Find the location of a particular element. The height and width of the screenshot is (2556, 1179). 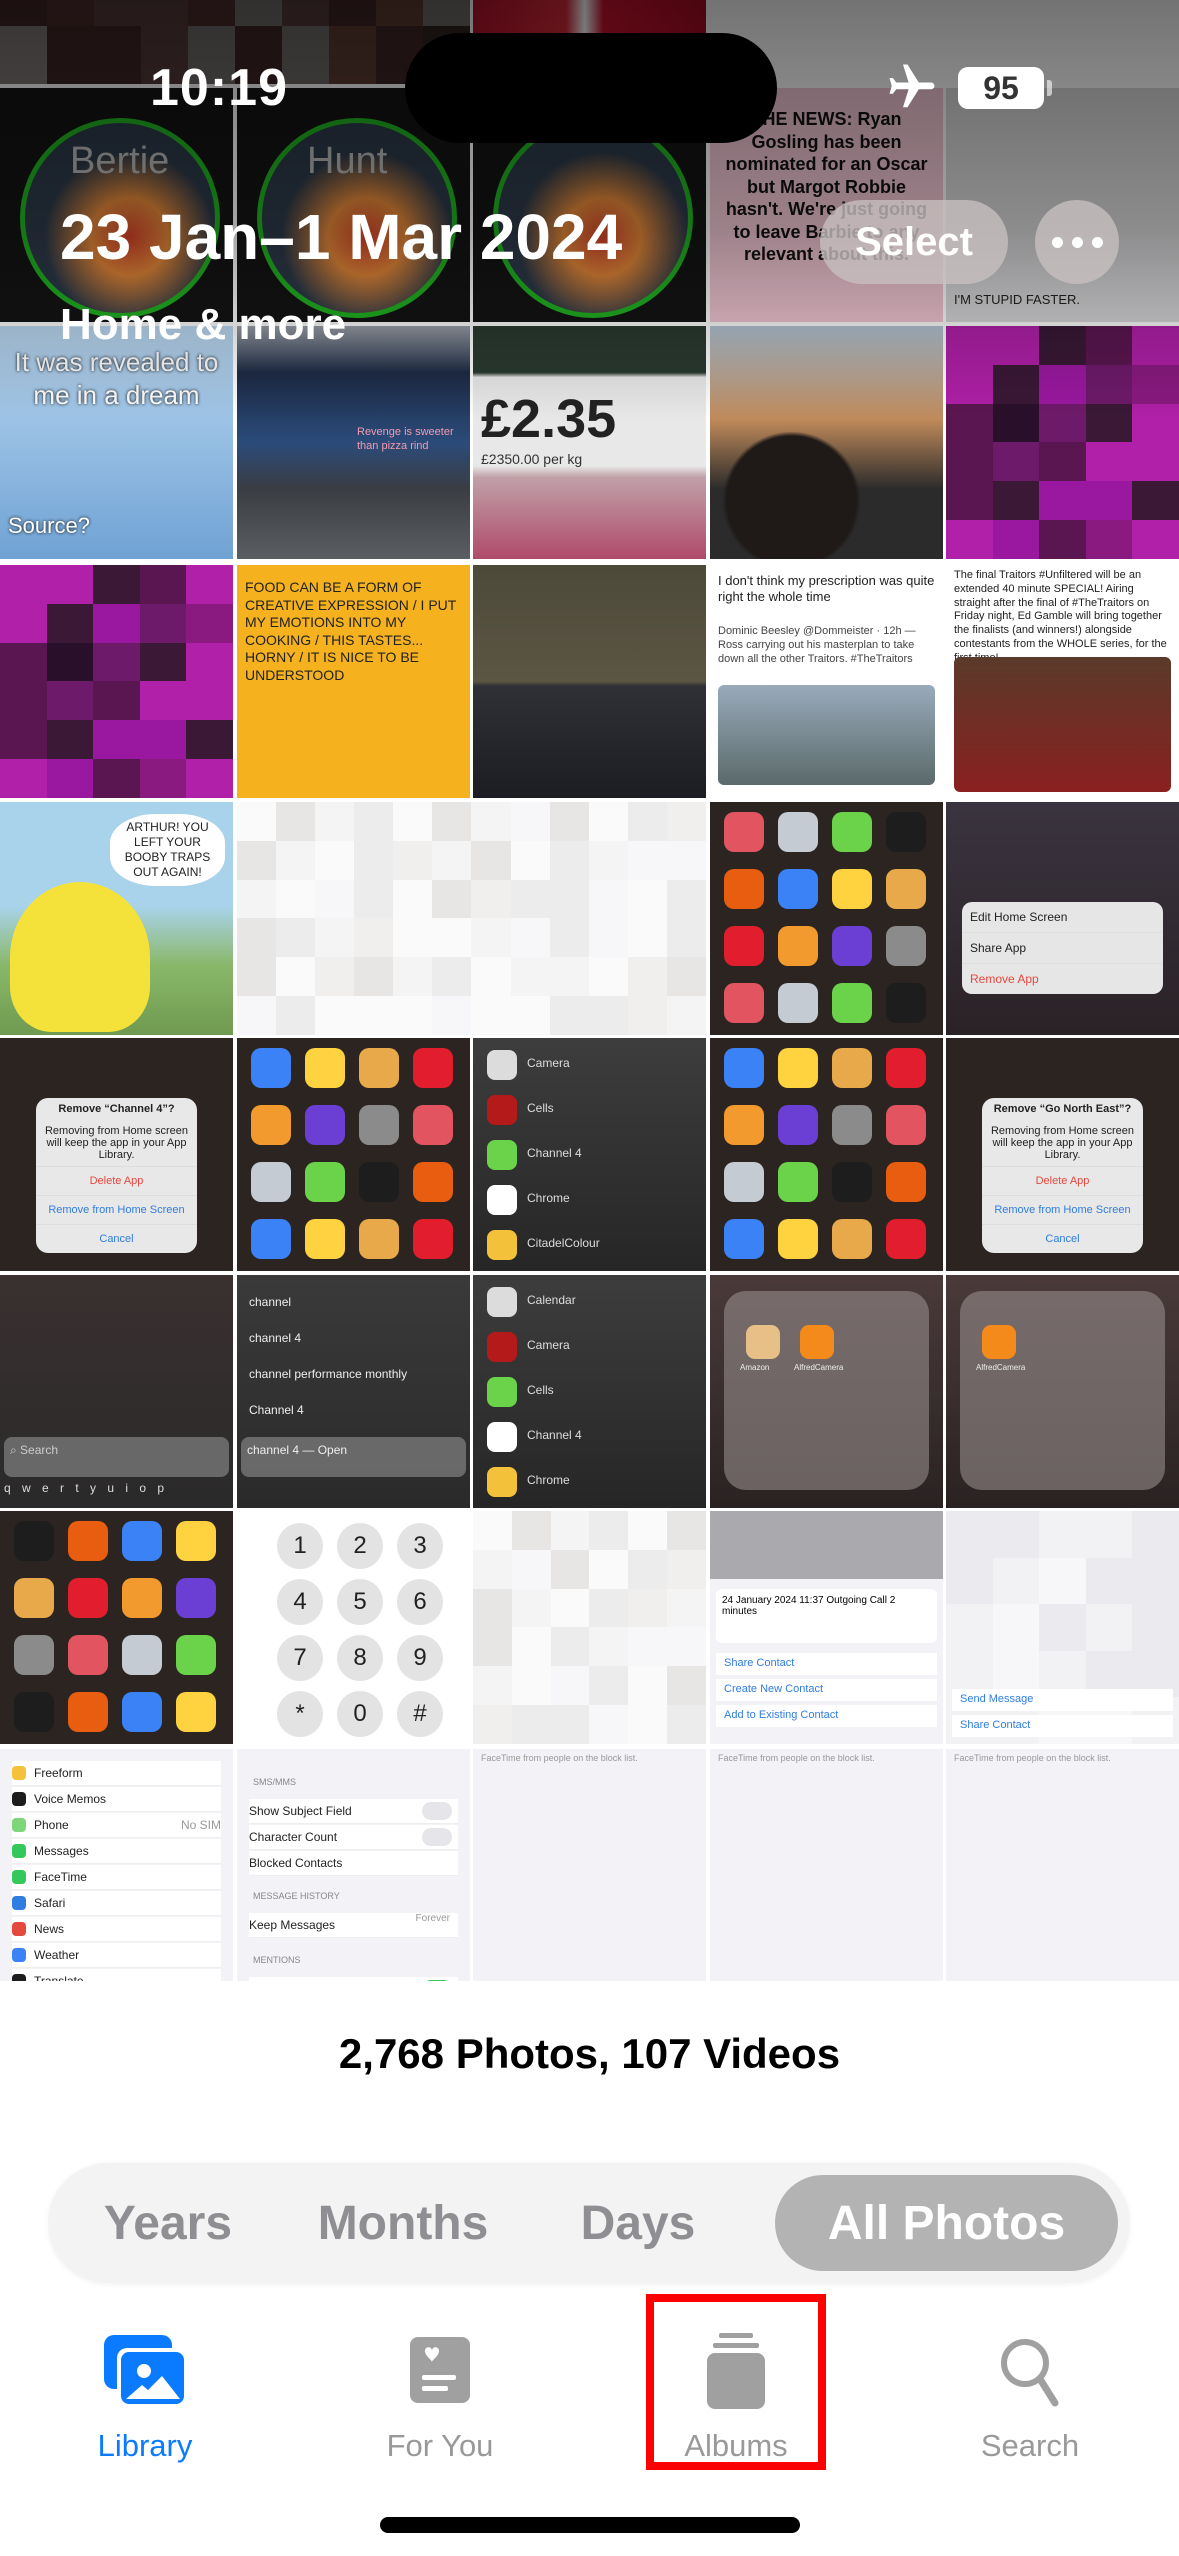

tab-search: Search is located at coordinates (1030, 2405).